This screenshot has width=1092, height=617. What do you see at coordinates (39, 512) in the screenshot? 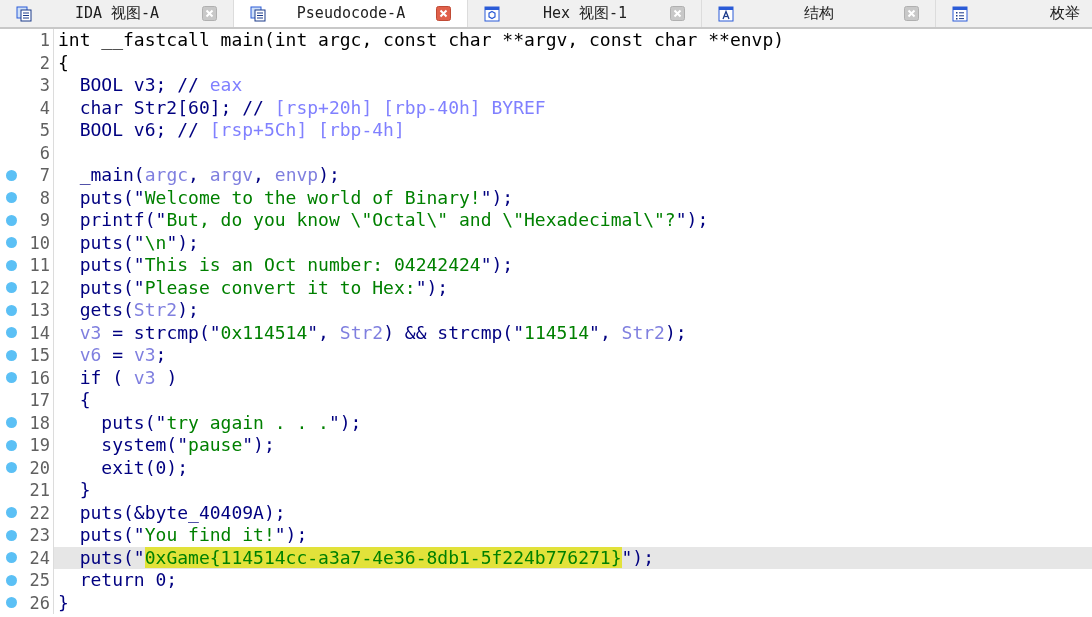
I see `line-number: 22` at bounding box center [39, 512].